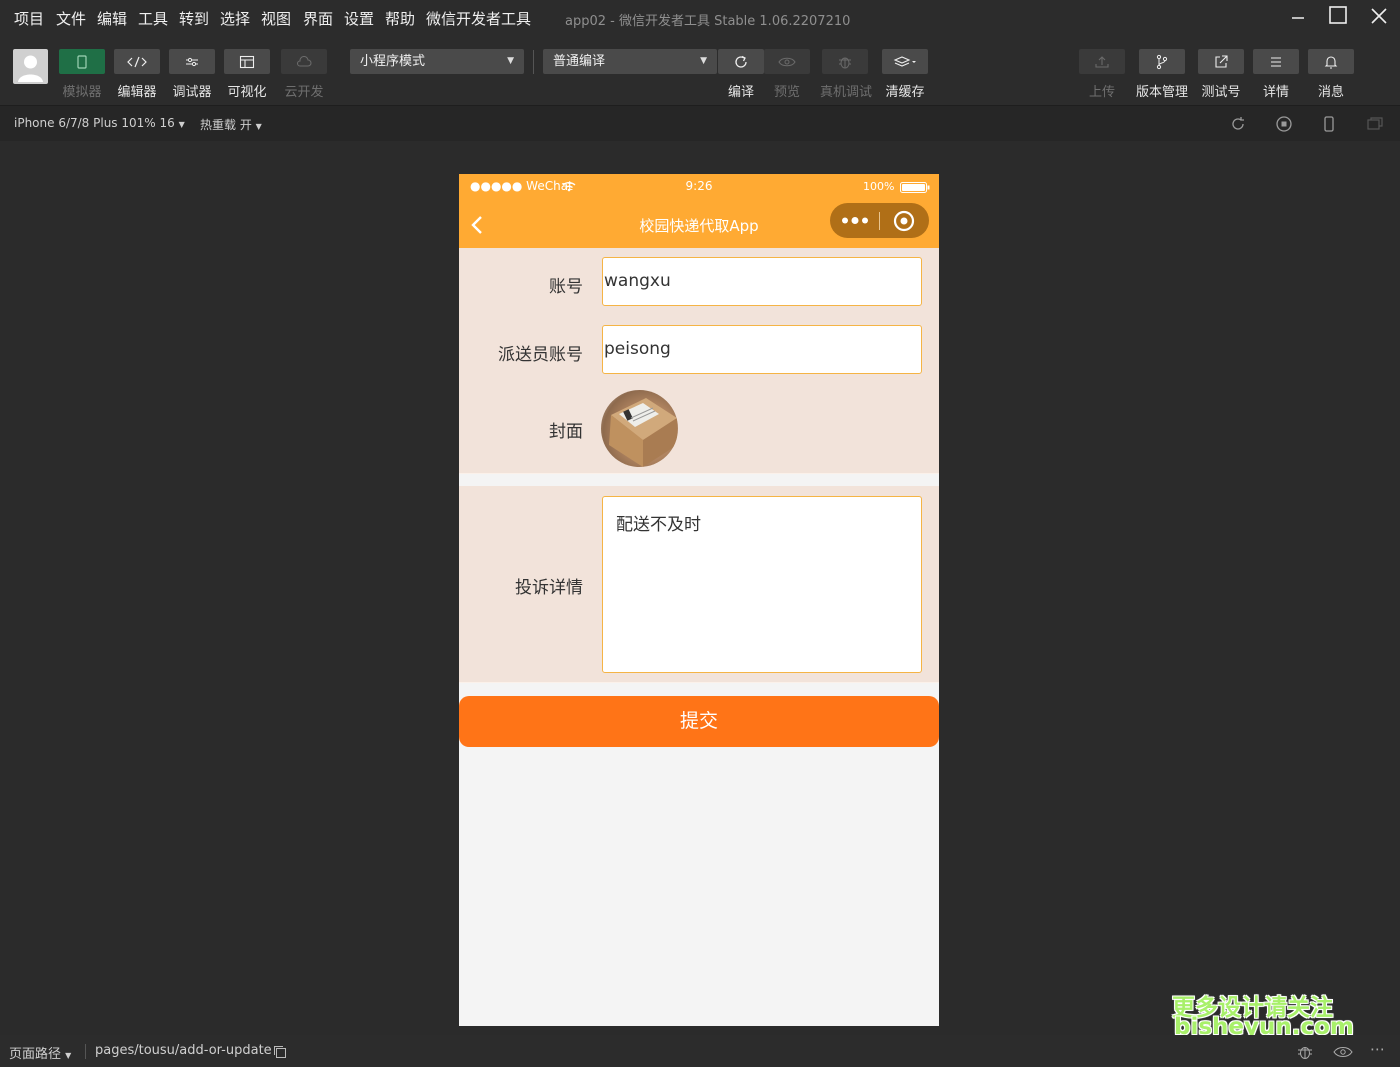  I want to click on complaint-detail-row: 投诉详情 配送不及时, so click(699, 584).